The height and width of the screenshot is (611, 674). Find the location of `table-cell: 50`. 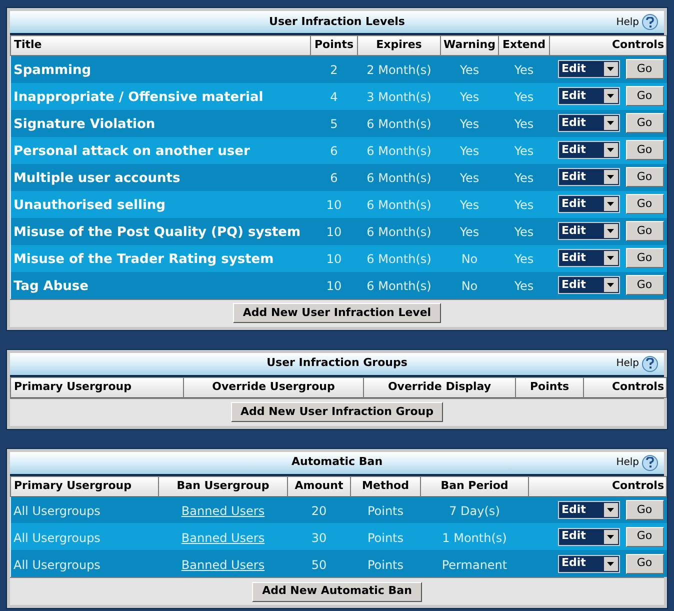

table-cell: 50 is located at coordinates (319, 565).